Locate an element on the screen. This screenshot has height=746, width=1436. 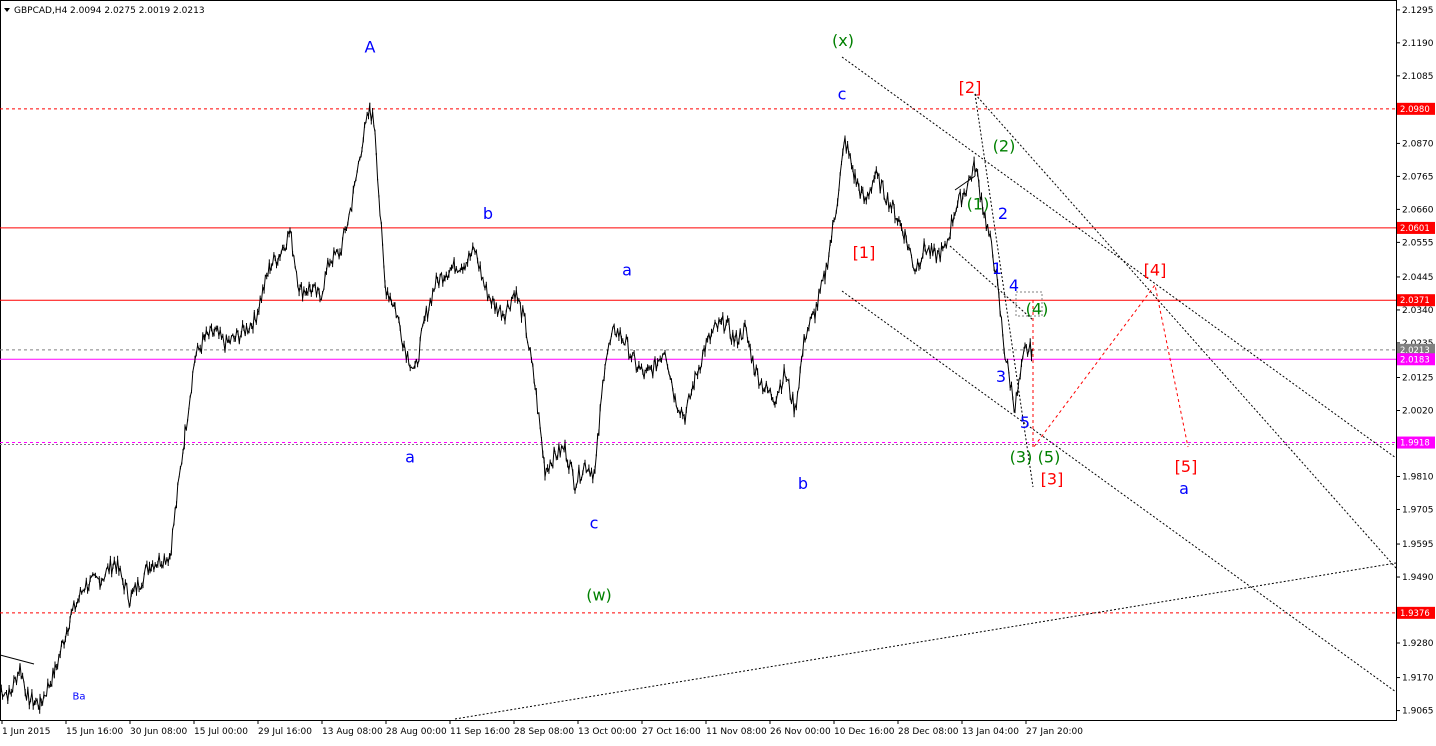
x-tick-label: 15 Jun 16:00 is located at coordinates (94, 732).